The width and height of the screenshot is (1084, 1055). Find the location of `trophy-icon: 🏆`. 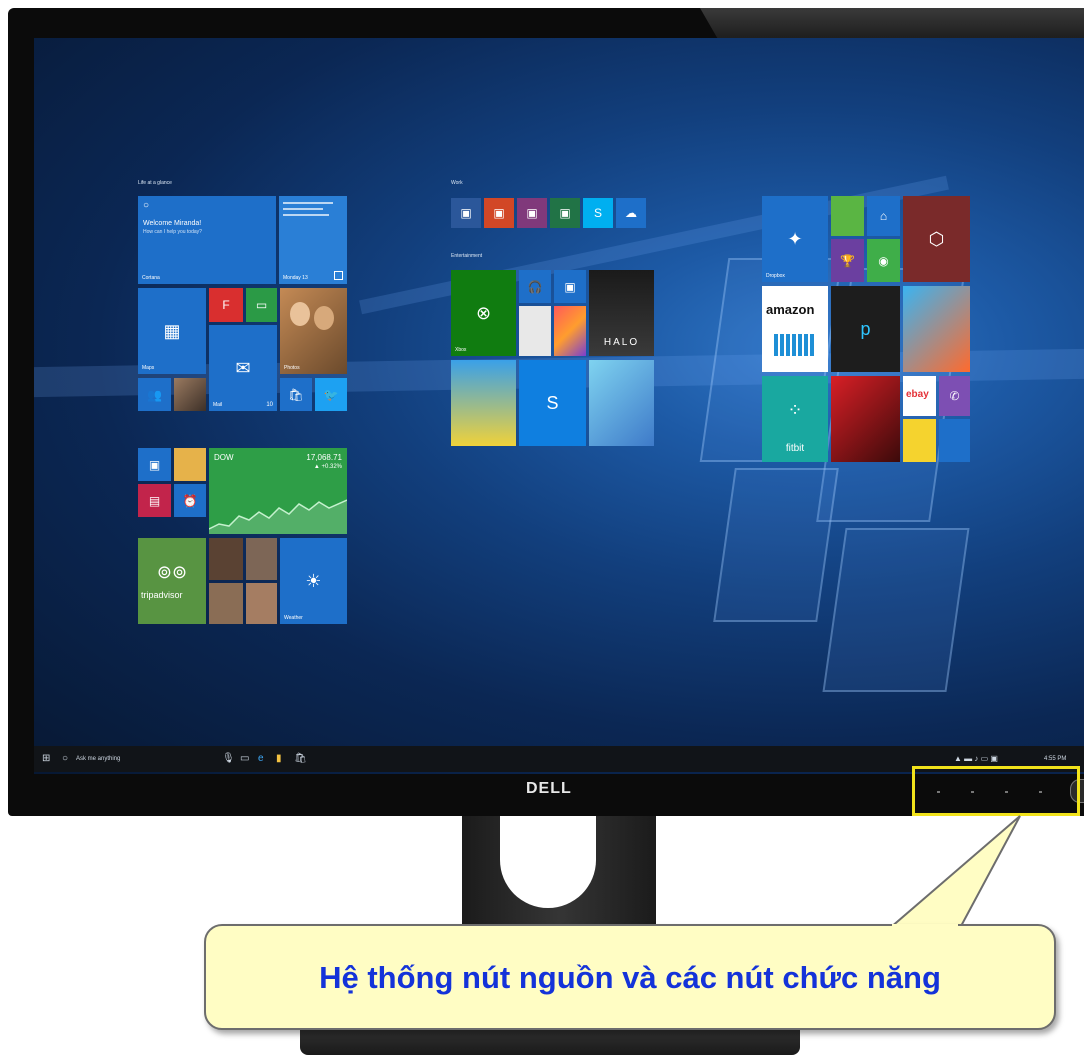

trophy-icon: 🏆 is located at coordinates (847, 260).